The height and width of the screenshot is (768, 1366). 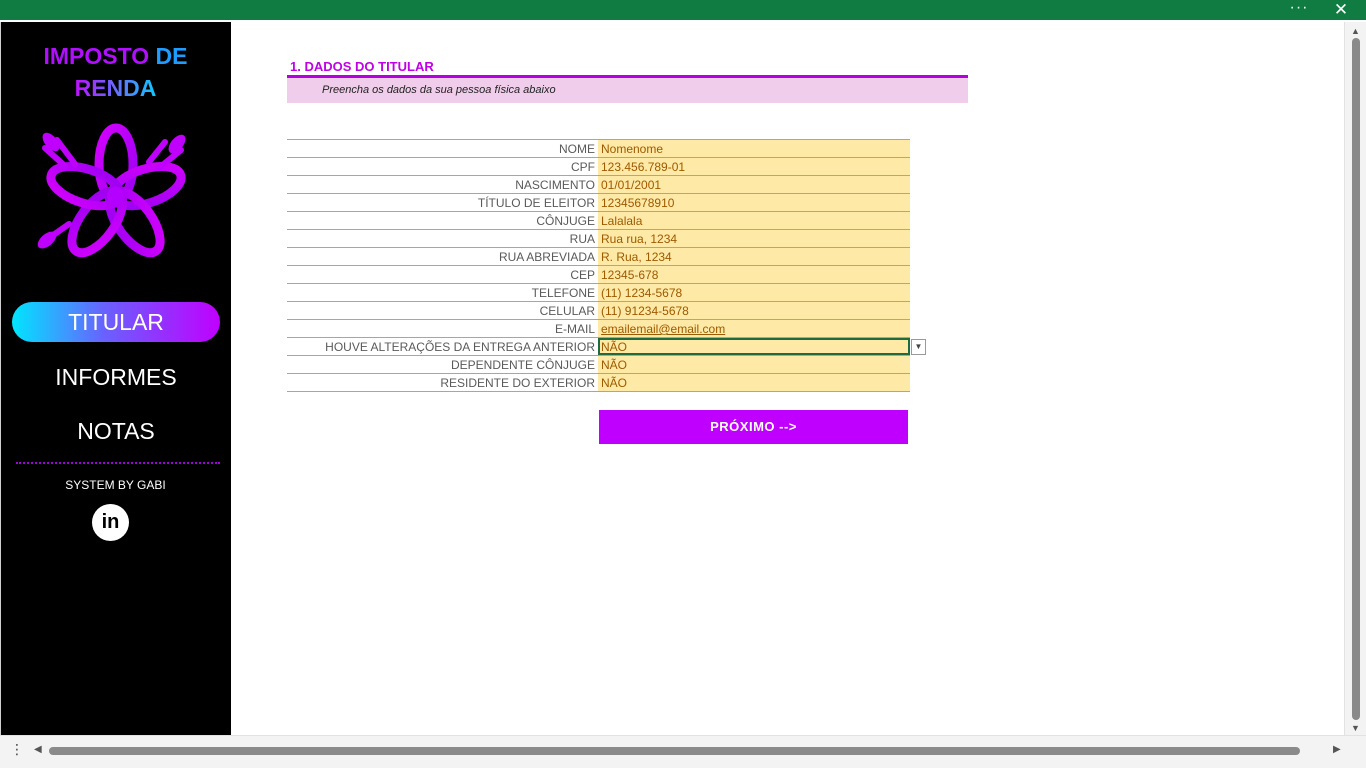 I want to click on form-row-telefone: TELEFONE (11) 1234-5678, so click(x=598, y=293).